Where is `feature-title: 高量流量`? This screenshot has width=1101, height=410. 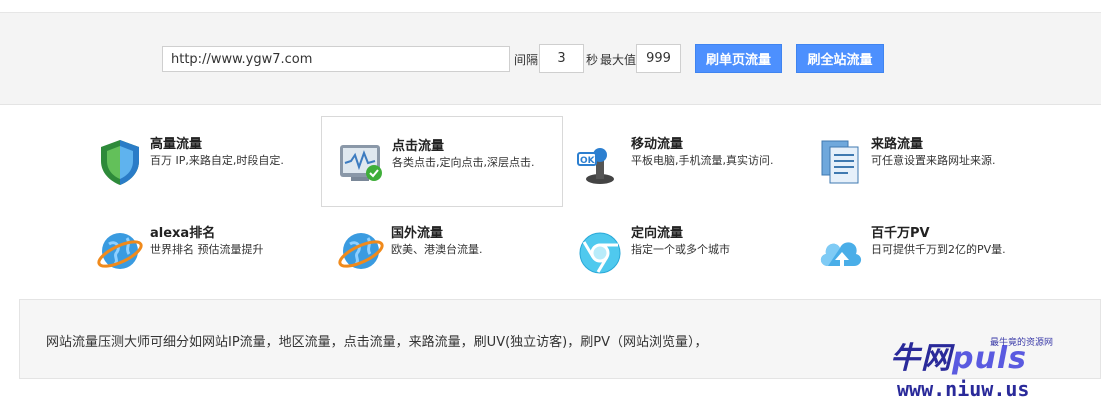 feature-title: 高量流量 is located at coordinates (176, 144).